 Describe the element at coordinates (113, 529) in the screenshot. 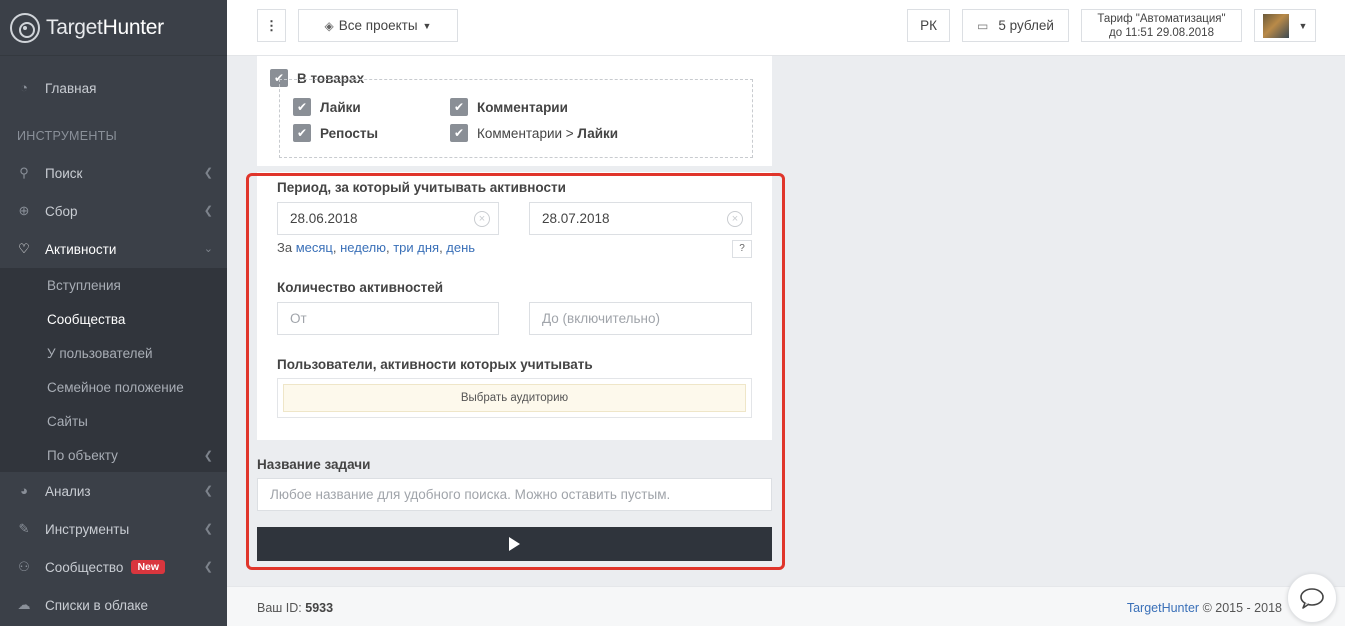

I see `sidebar-item-tools: ✎ Инструменты ❮` at that location.